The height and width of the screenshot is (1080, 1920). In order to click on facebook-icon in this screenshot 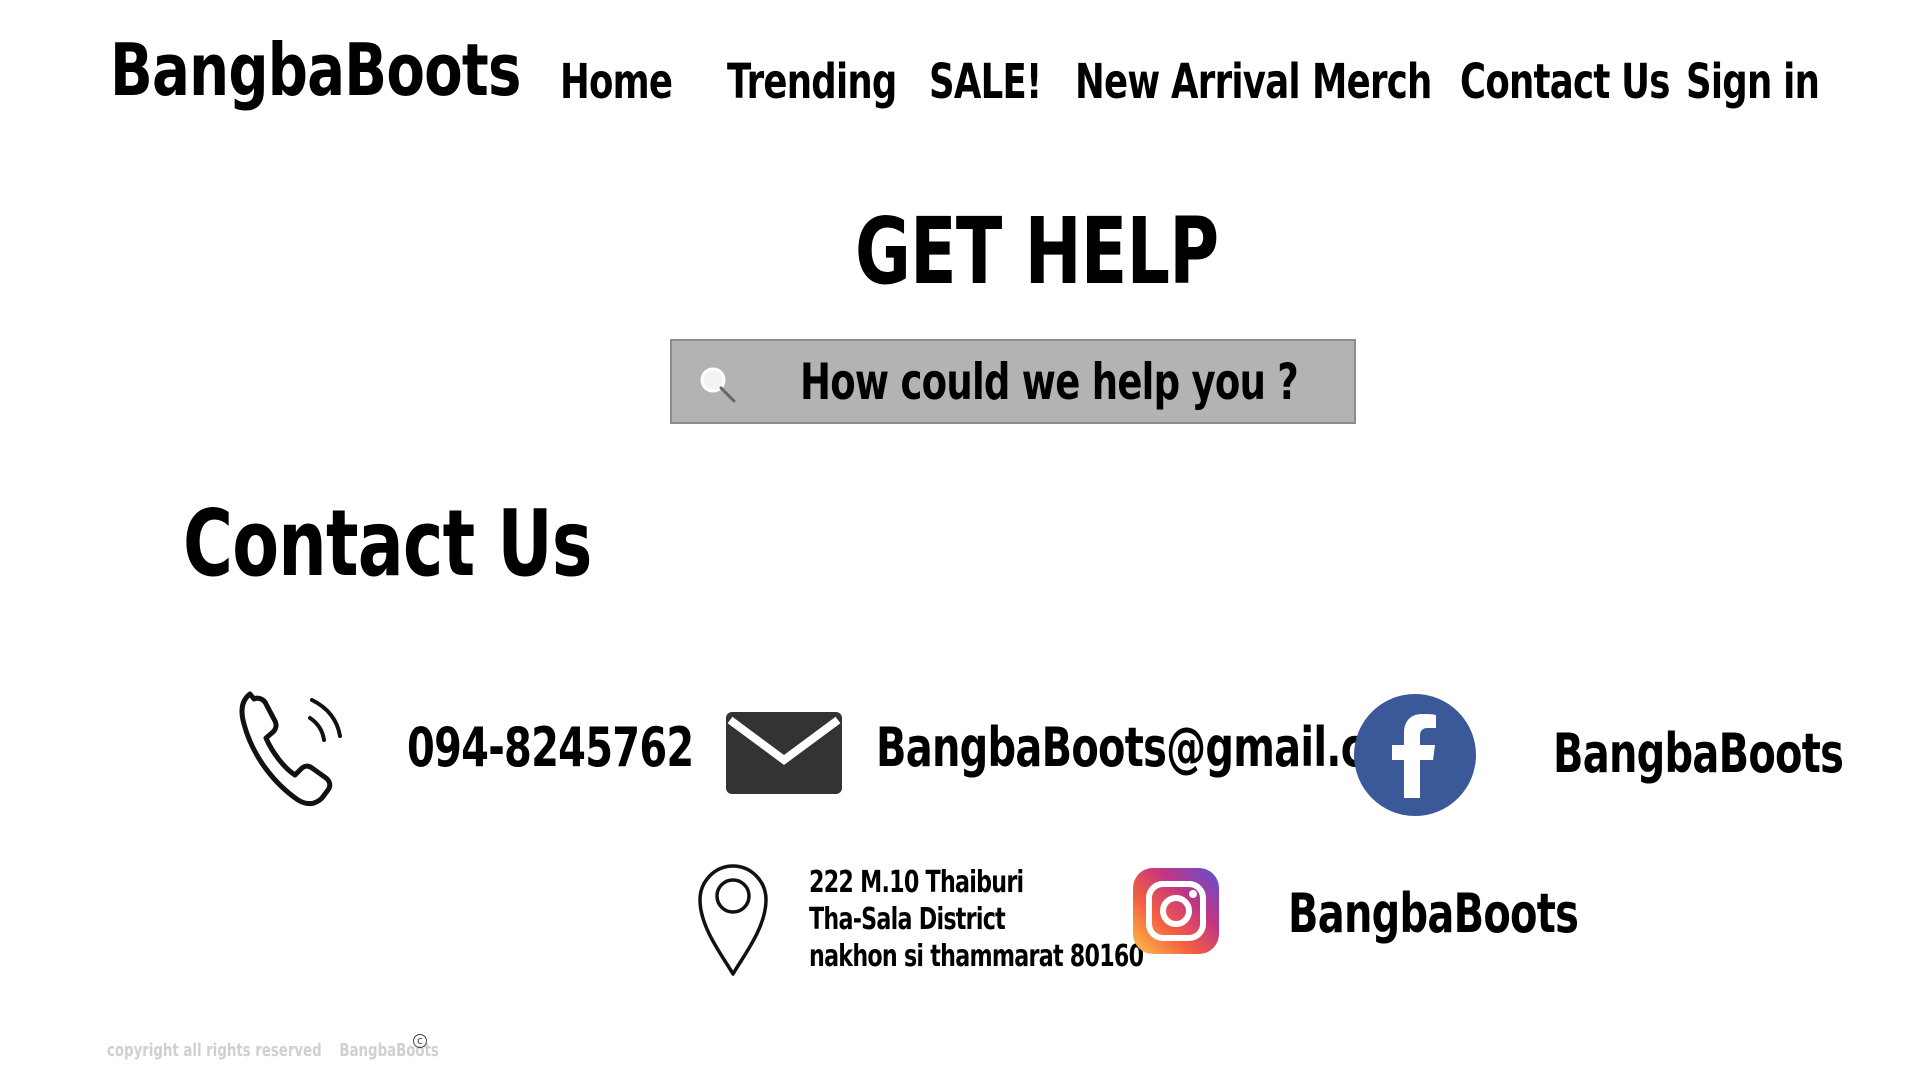, I will do `click(1415, 755)`.